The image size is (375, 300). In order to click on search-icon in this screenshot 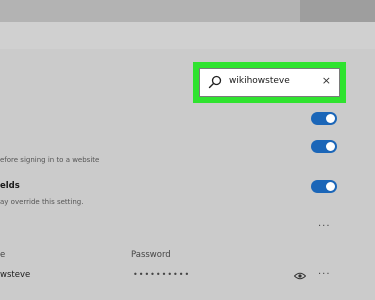, I will do `click(215, 82)`.